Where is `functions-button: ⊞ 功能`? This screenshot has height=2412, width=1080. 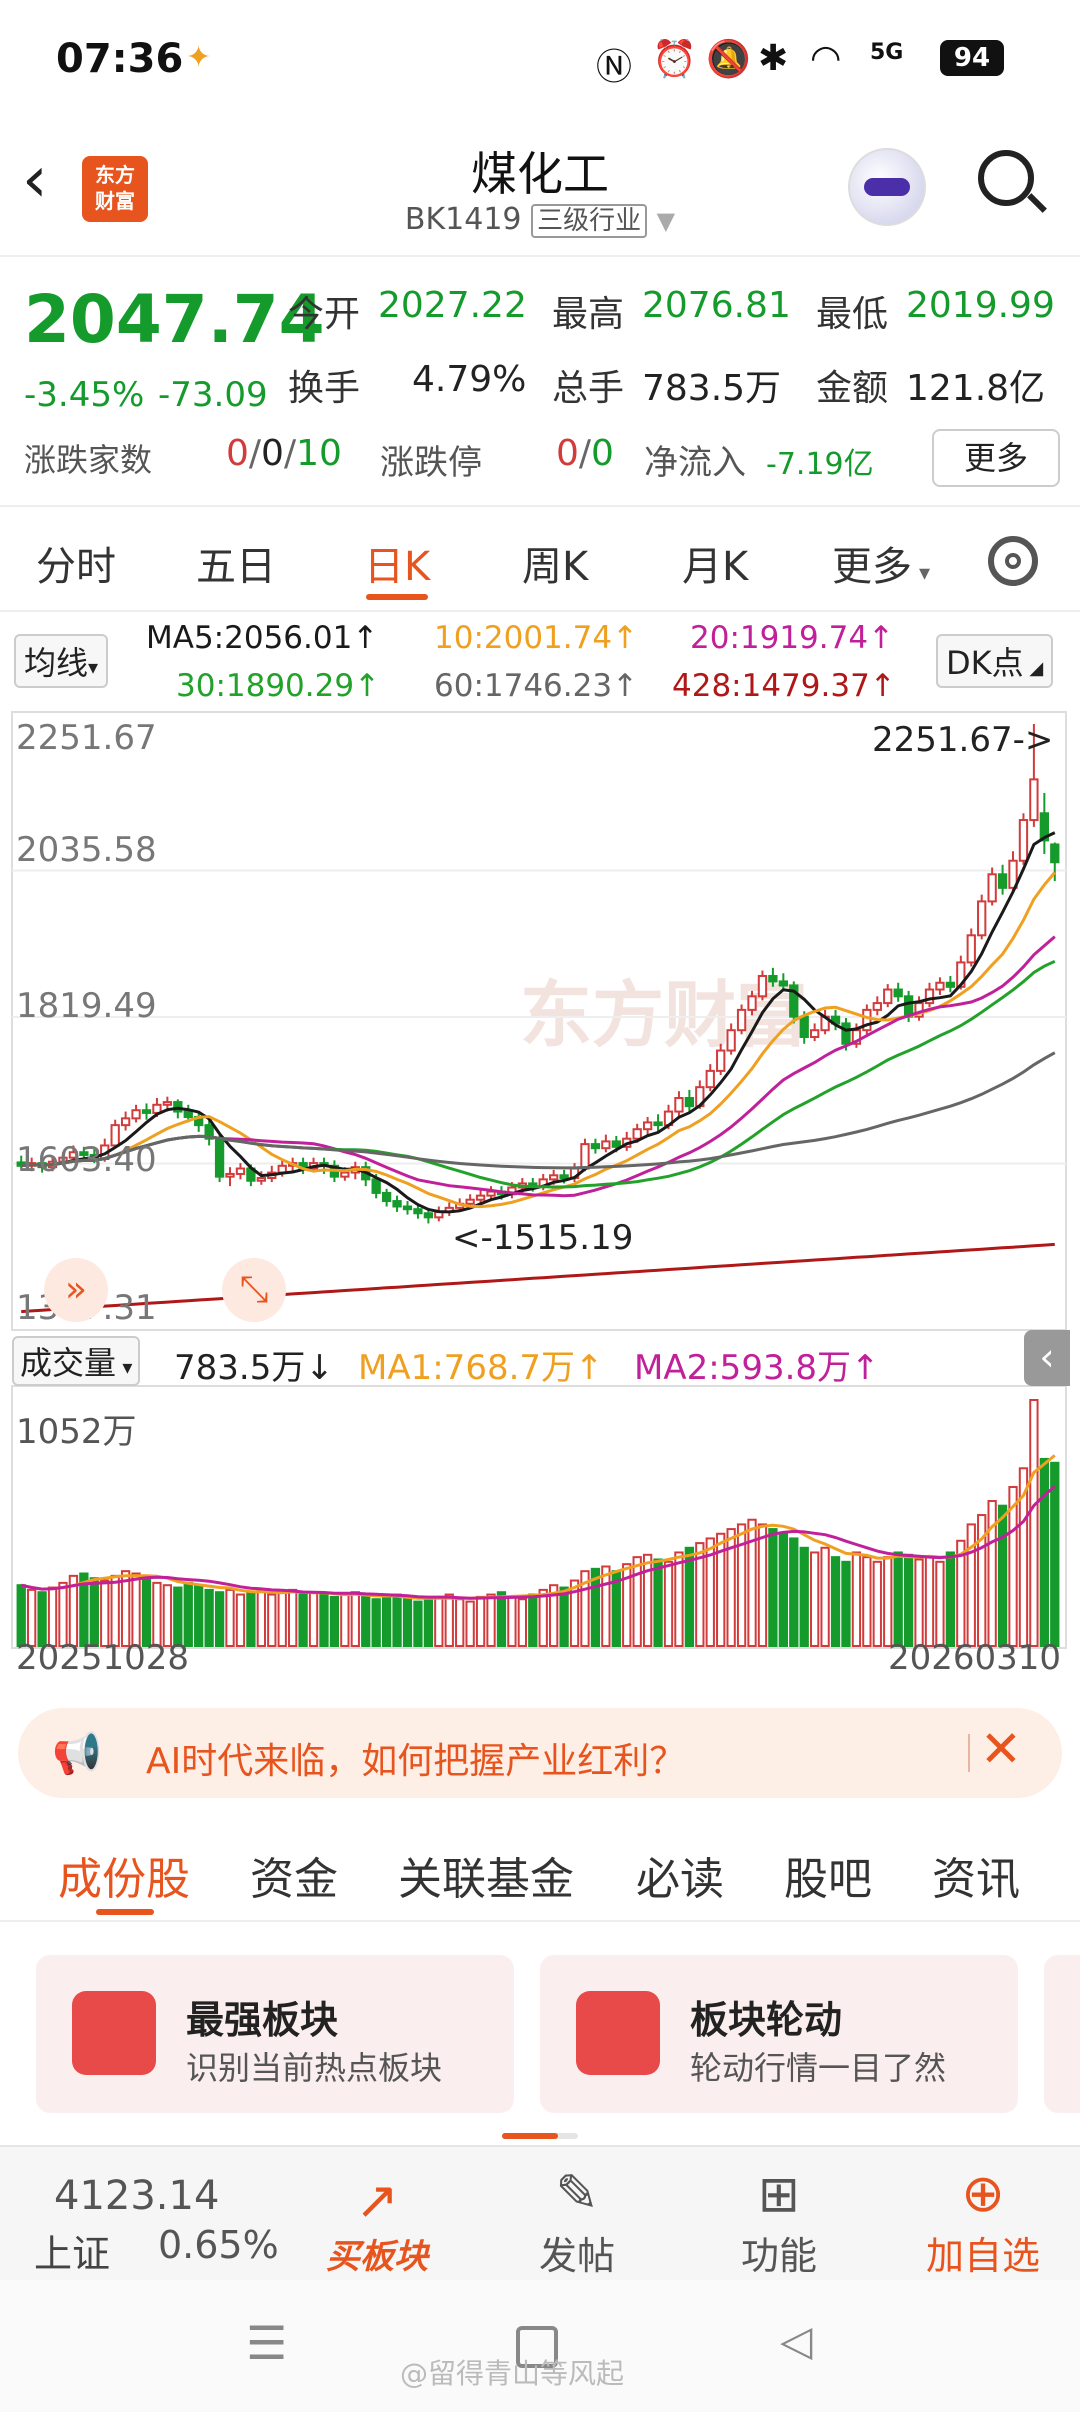 functions-button: ⊞ 功能 is located at coordinates (779, 2221).